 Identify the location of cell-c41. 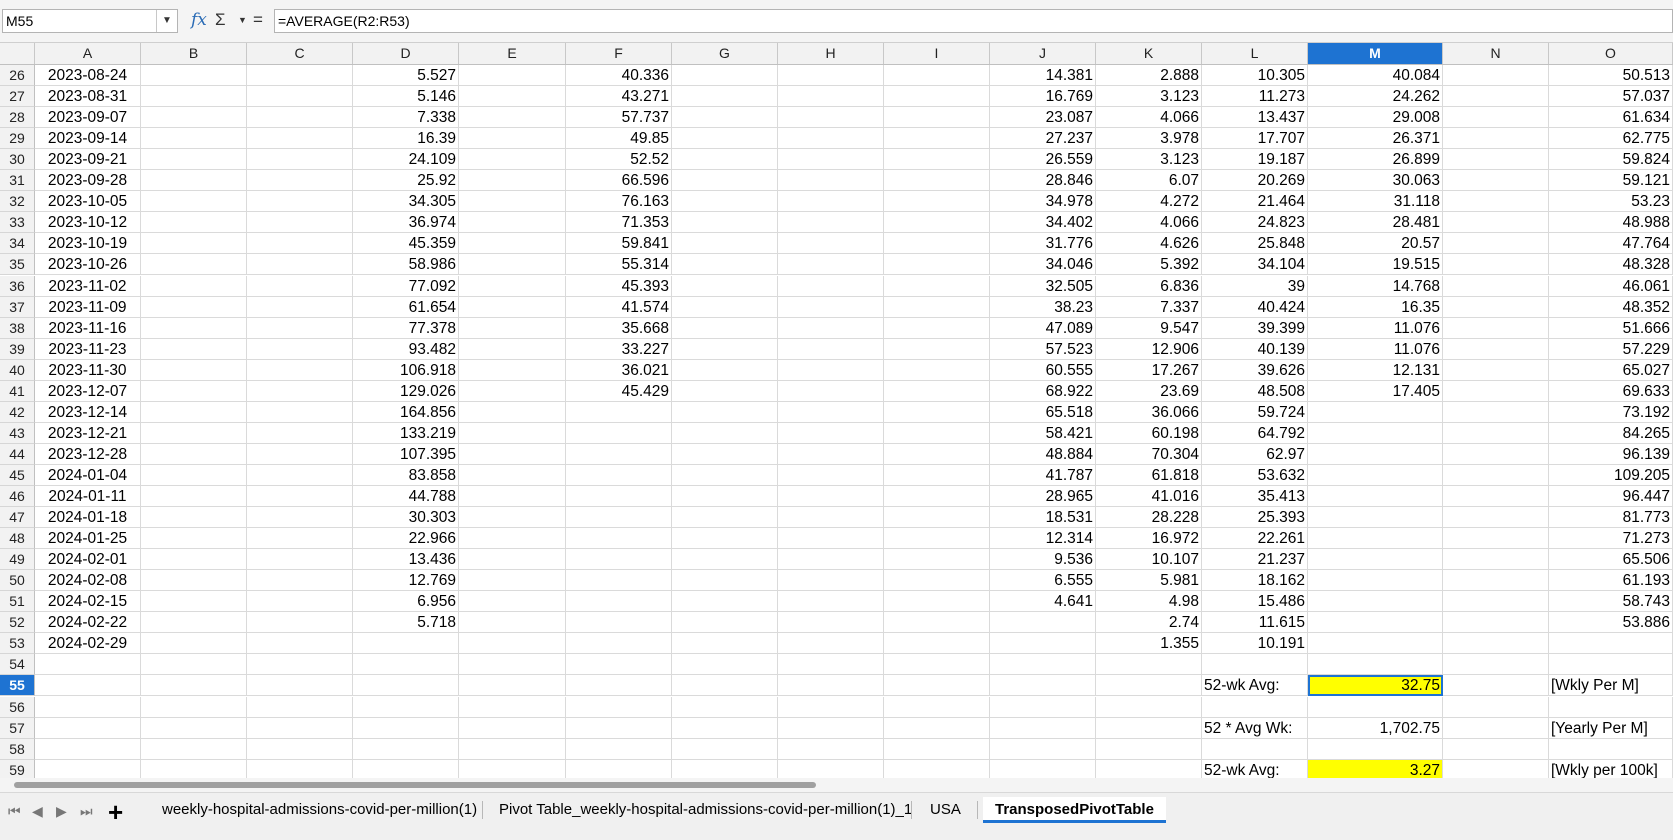
(300, 391).